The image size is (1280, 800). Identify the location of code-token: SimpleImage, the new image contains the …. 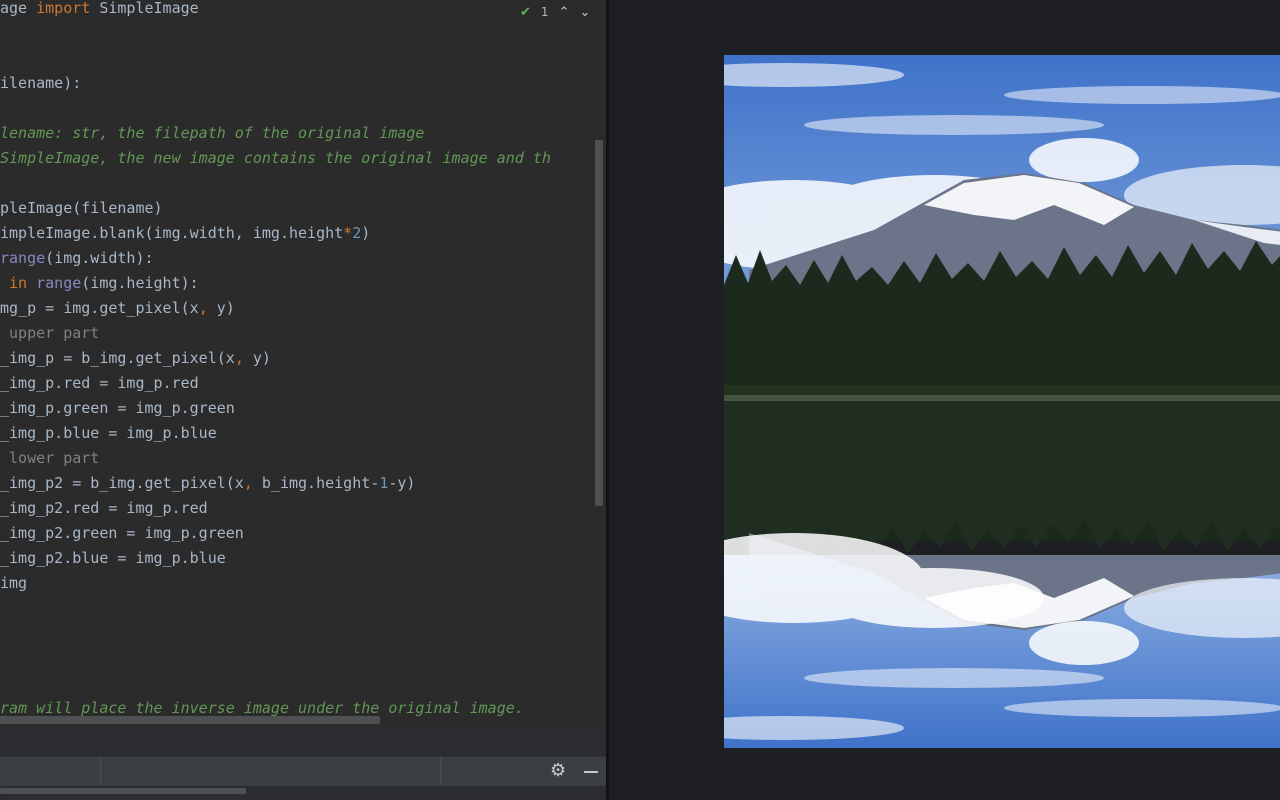
(275, 158).